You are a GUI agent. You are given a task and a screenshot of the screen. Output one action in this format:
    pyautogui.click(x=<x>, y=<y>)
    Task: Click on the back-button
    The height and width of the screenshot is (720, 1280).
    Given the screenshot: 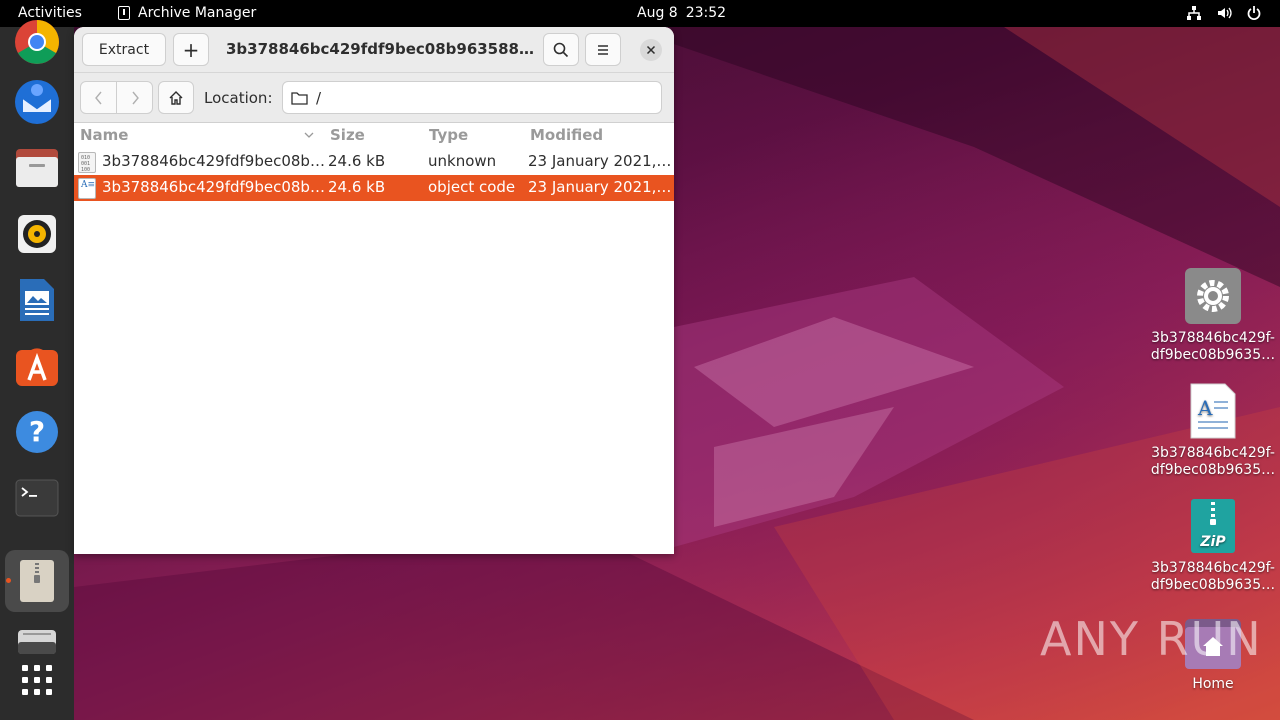 What is the action you would take?
    pyautogui.click(x=98, y=97)
    